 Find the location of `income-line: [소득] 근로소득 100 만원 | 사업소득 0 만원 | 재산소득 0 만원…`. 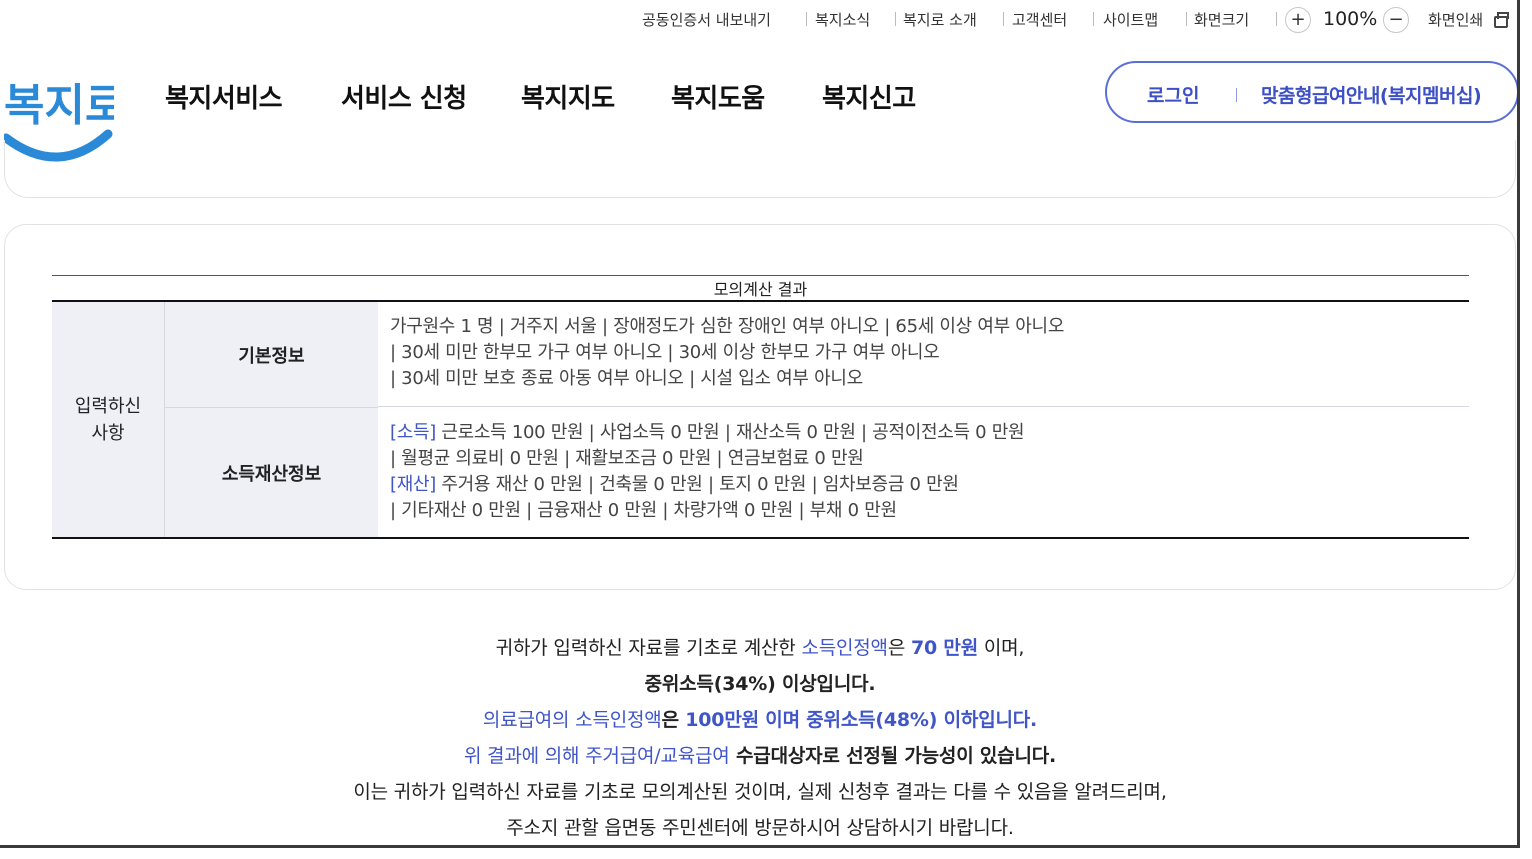

income-line: [소득] 근로소득 100 만원 | 사업소득 0 만원 | 재산소득 0 만원… is located at coordinates (707, 432).